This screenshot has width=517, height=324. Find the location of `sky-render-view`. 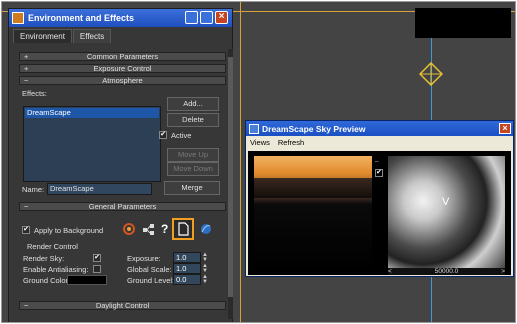

sky-render-view is located at coordinates (313, 213).